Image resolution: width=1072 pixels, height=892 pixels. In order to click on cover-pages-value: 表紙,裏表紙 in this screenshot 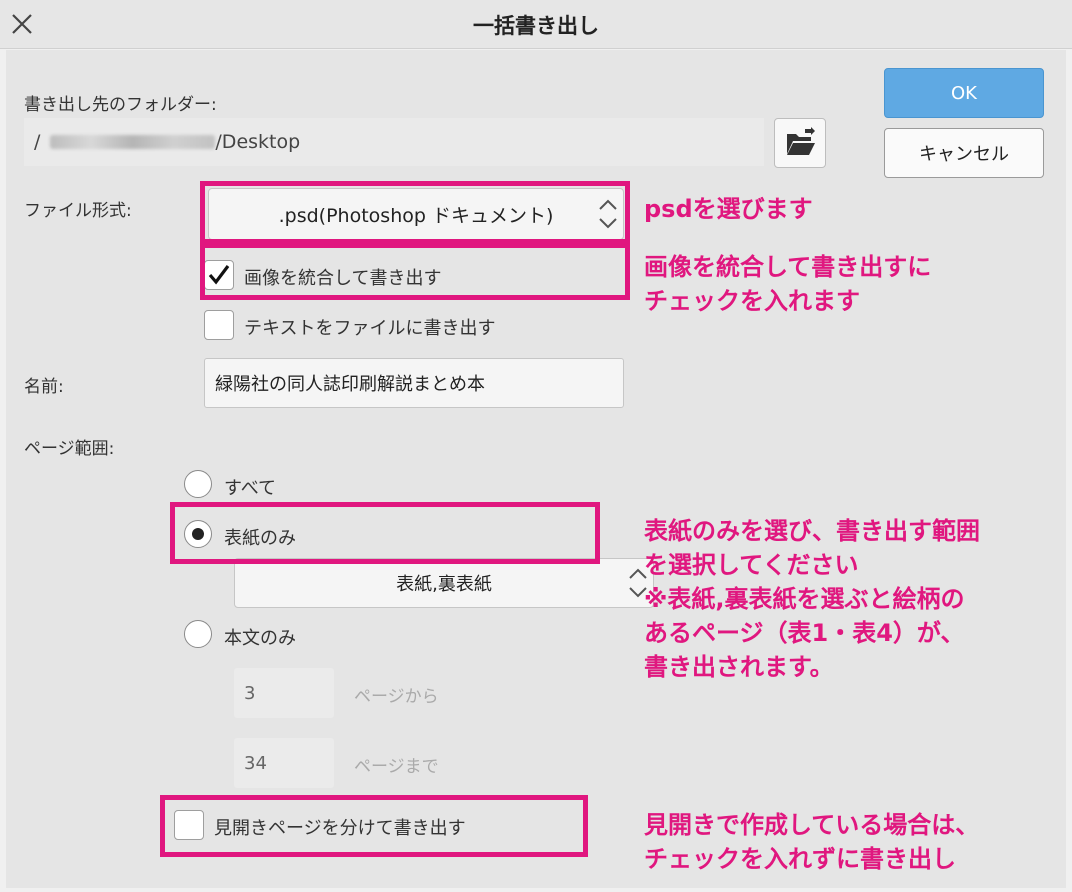, I will do `click(444, 584)`.